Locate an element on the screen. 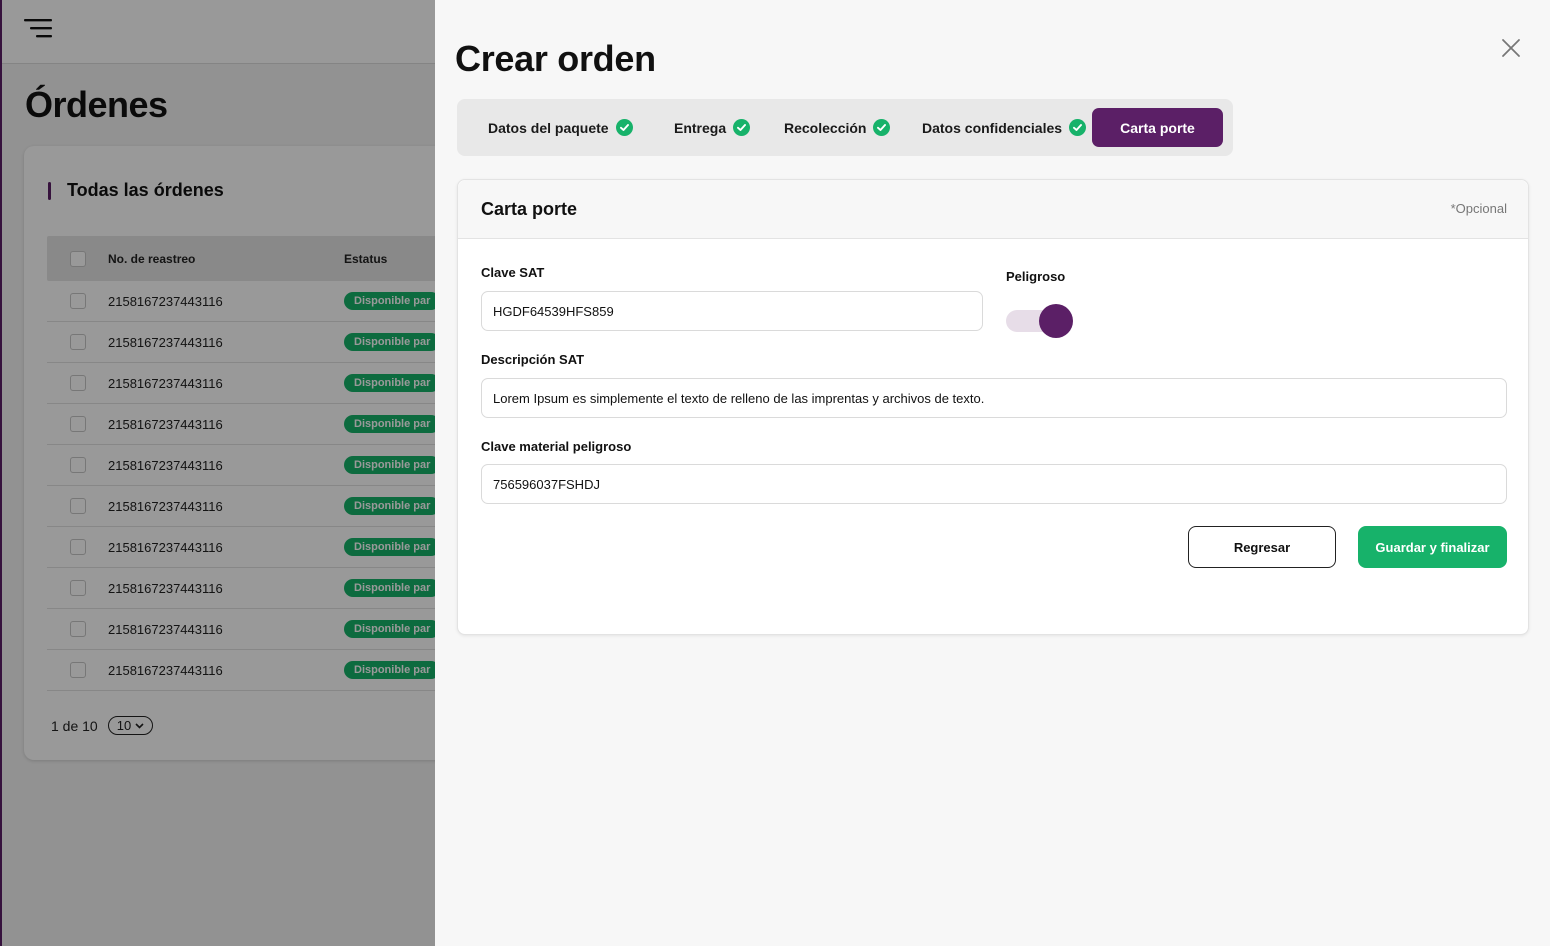 Image resolution: width=1550 pixels, height=946 pixels. descripcion-sat-label: Descripción SAT is located at coordinates (533, 359).